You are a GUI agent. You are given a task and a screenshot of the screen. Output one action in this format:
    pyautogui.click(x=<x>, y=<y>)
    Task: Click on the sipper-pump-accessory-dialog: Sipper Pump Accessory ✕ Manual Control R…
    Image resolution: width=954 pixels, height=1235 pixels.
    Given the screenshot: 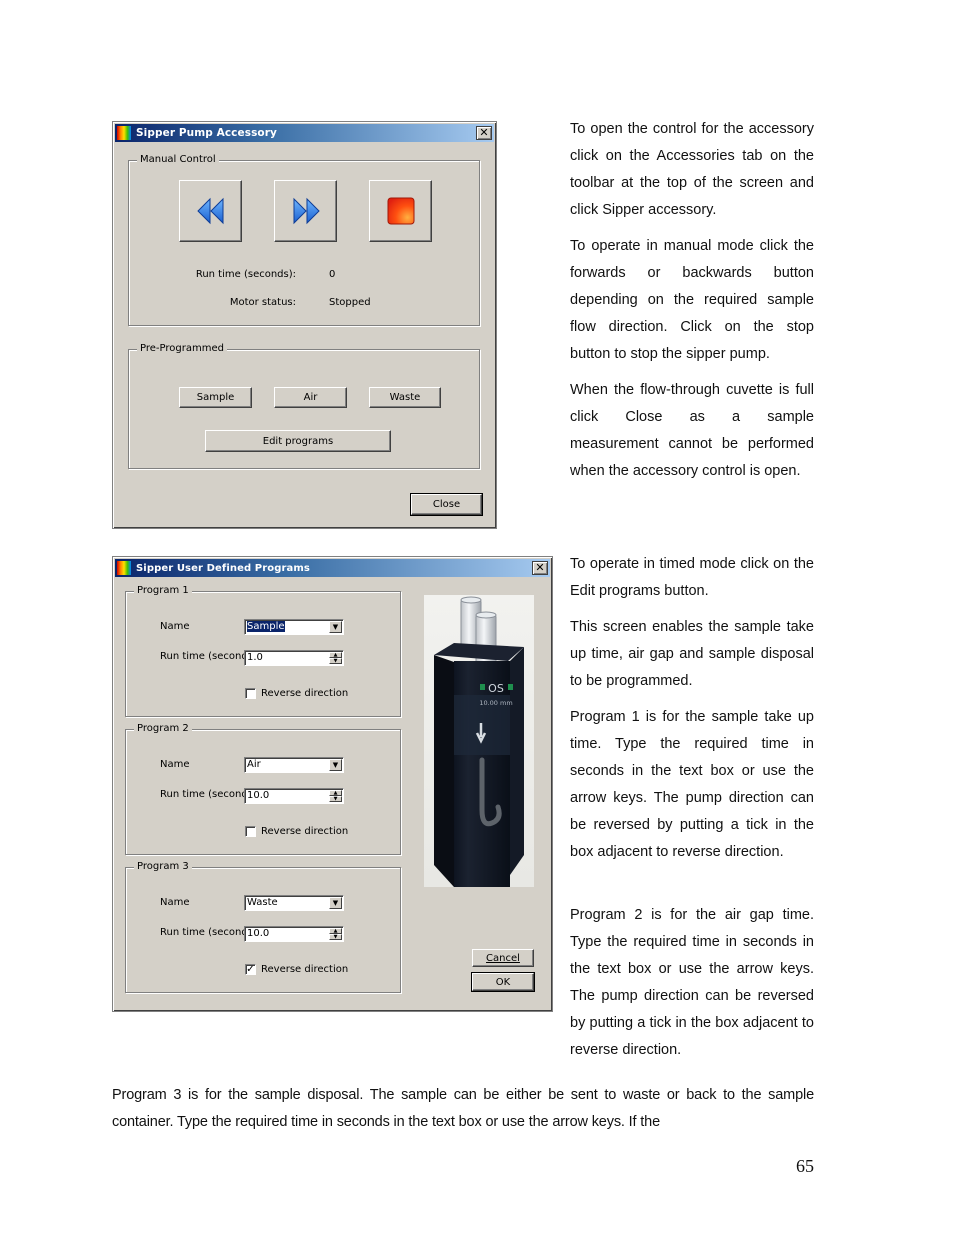 What is the action you would take?
    pyautogui.click(x=304, y=325)
    